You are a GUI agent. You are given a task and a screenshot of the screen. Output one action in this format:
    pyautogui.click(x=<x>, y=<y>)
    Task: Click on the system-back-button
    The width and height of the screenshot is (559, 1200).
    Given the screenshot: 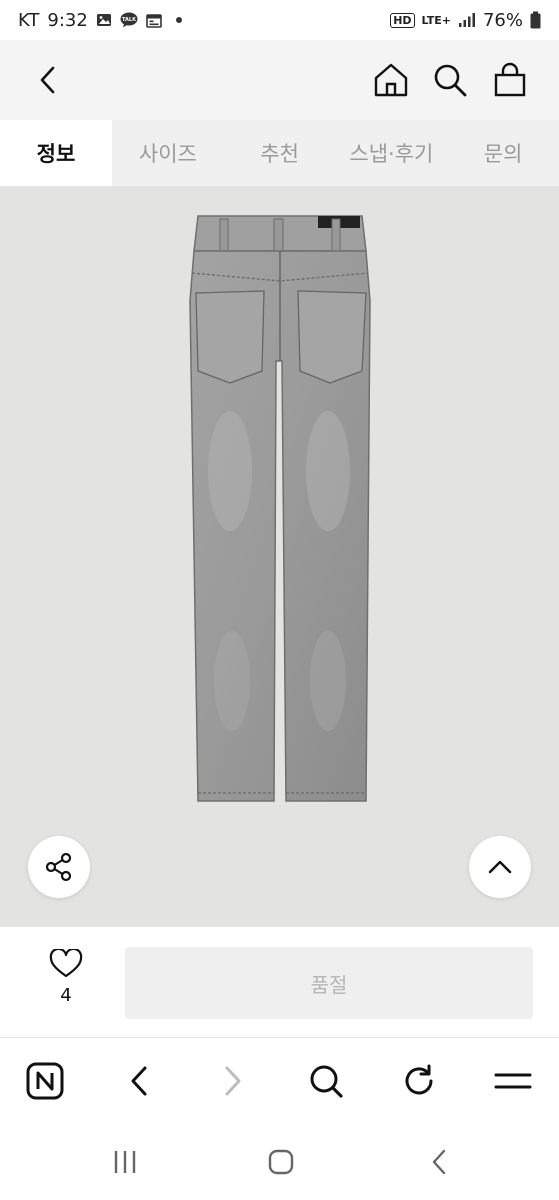 What is the action you would take?
    pyautogui.click(x=439, y=1162)
    